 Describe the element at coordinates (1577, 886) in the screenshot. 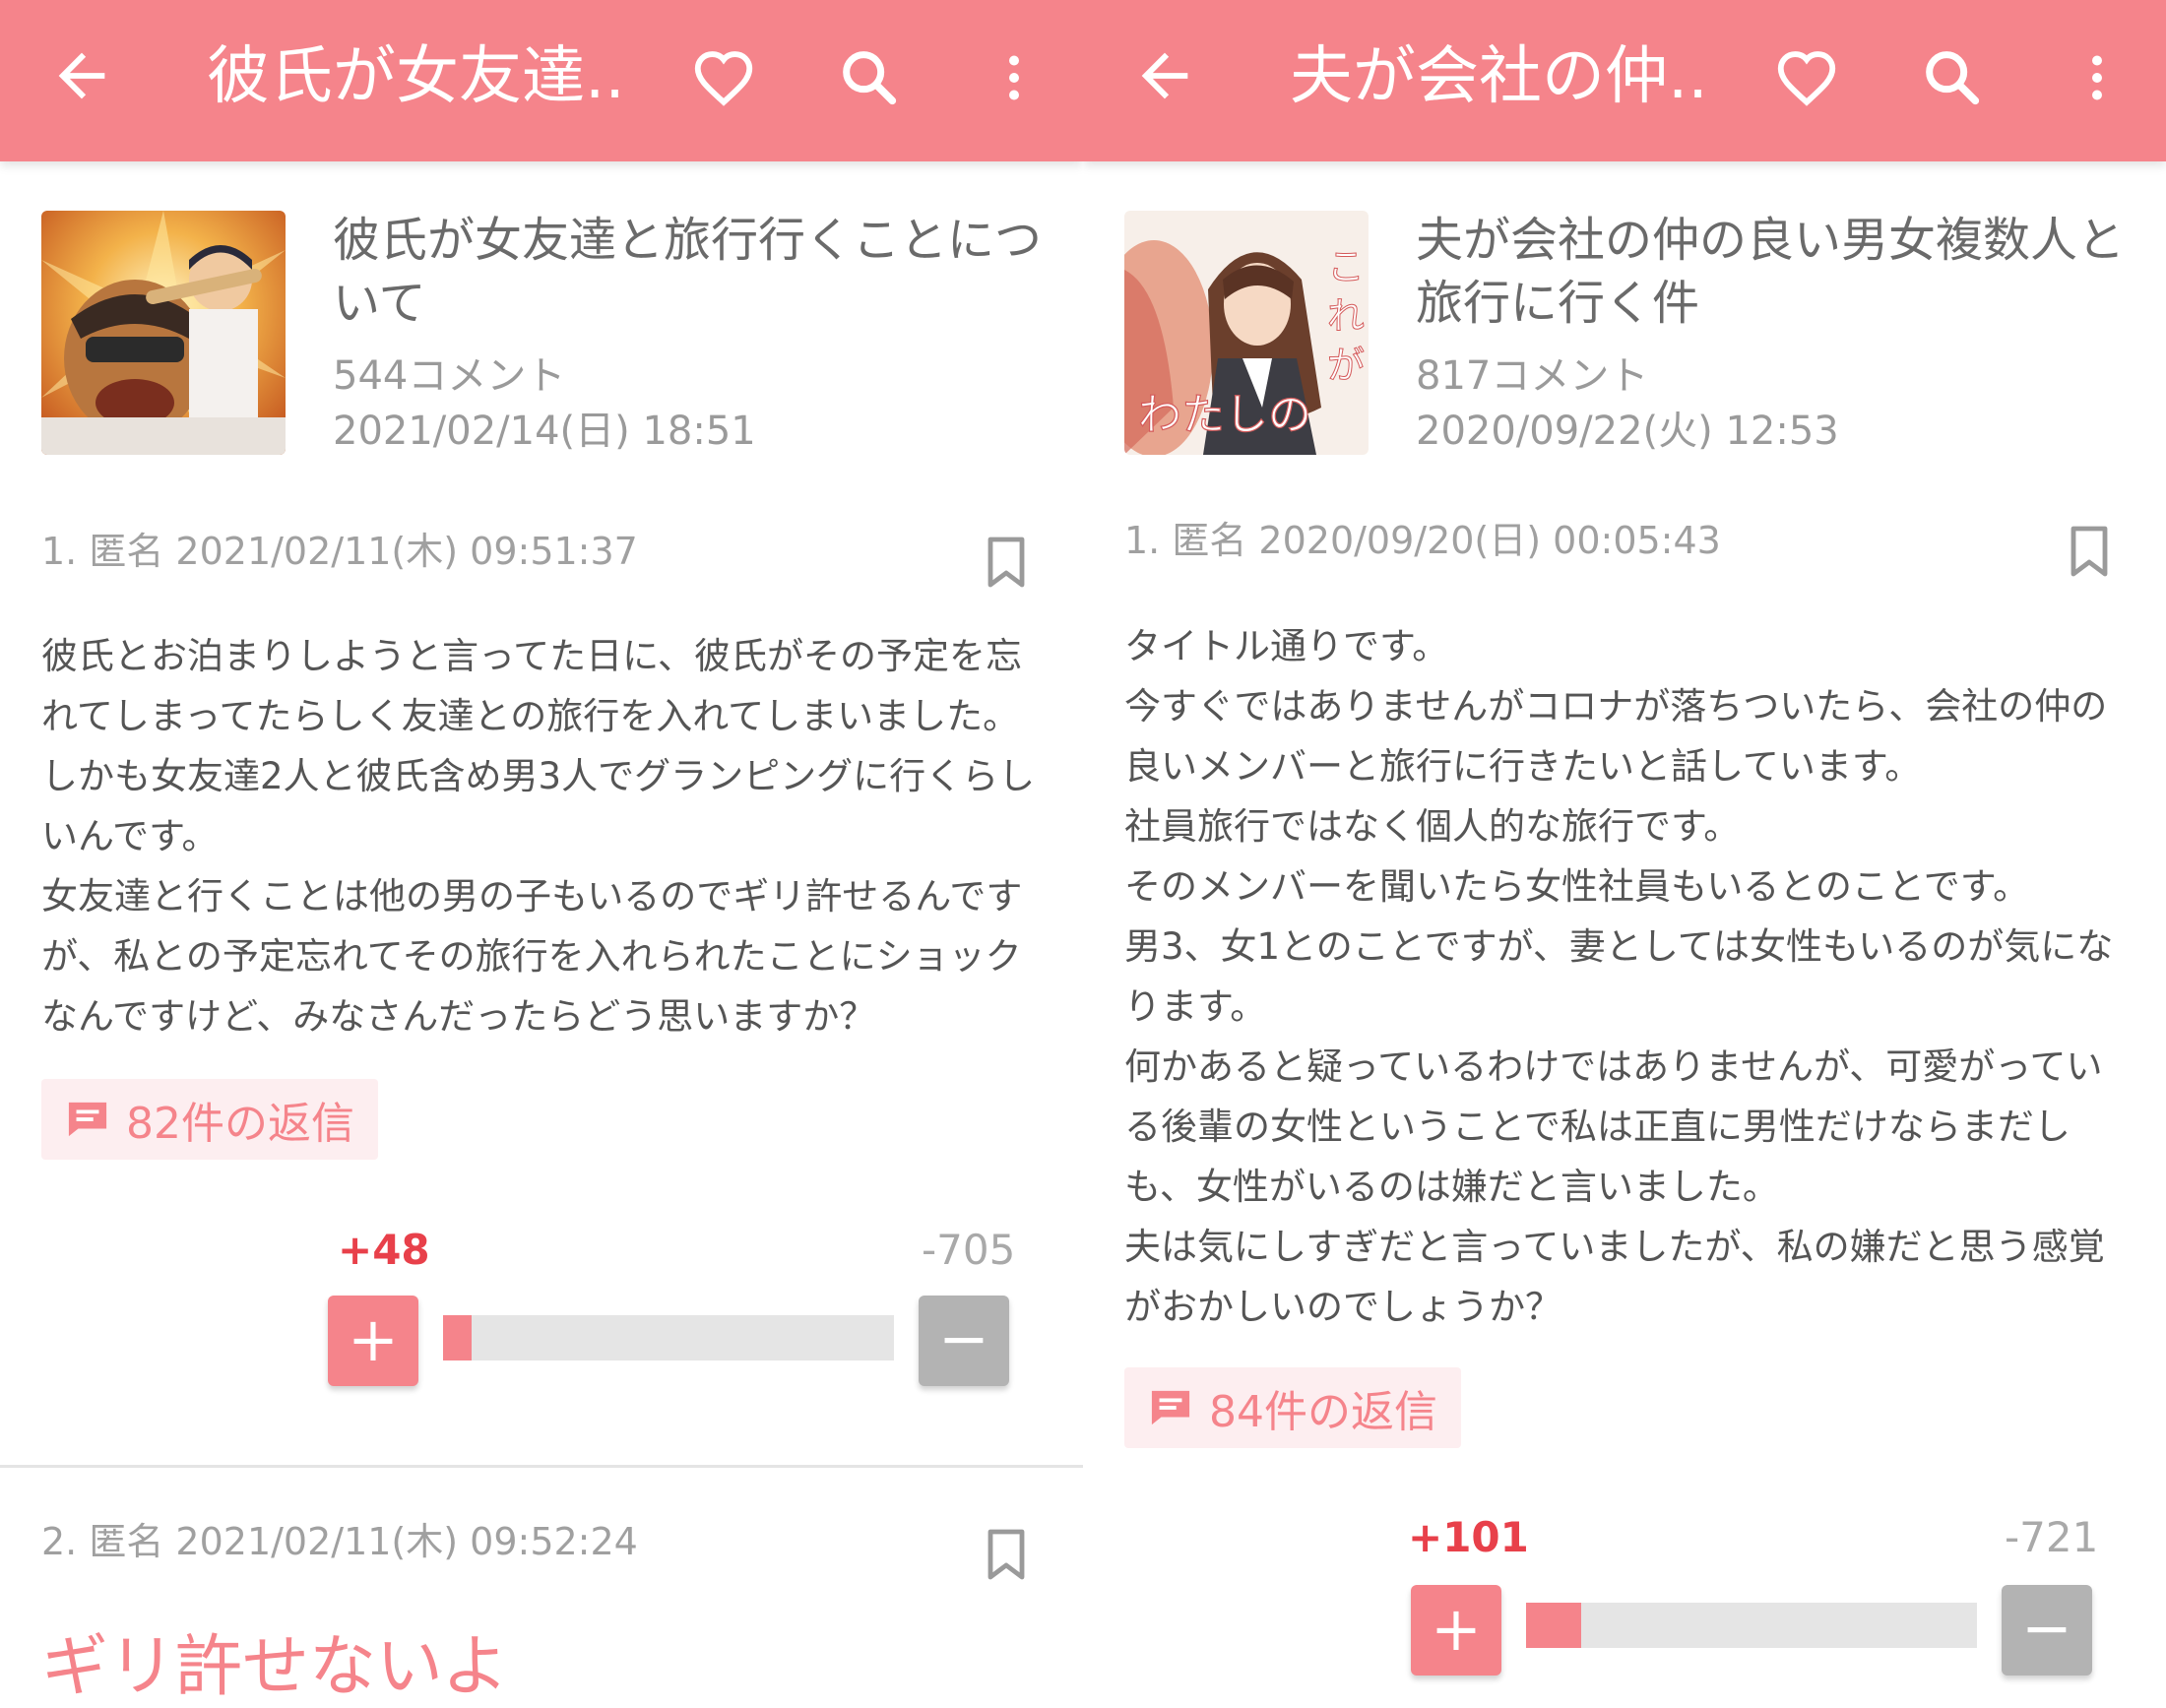

I see `post-body-line: そのメンバーを聞いたら女性社員もいるとのことです。` at that location.